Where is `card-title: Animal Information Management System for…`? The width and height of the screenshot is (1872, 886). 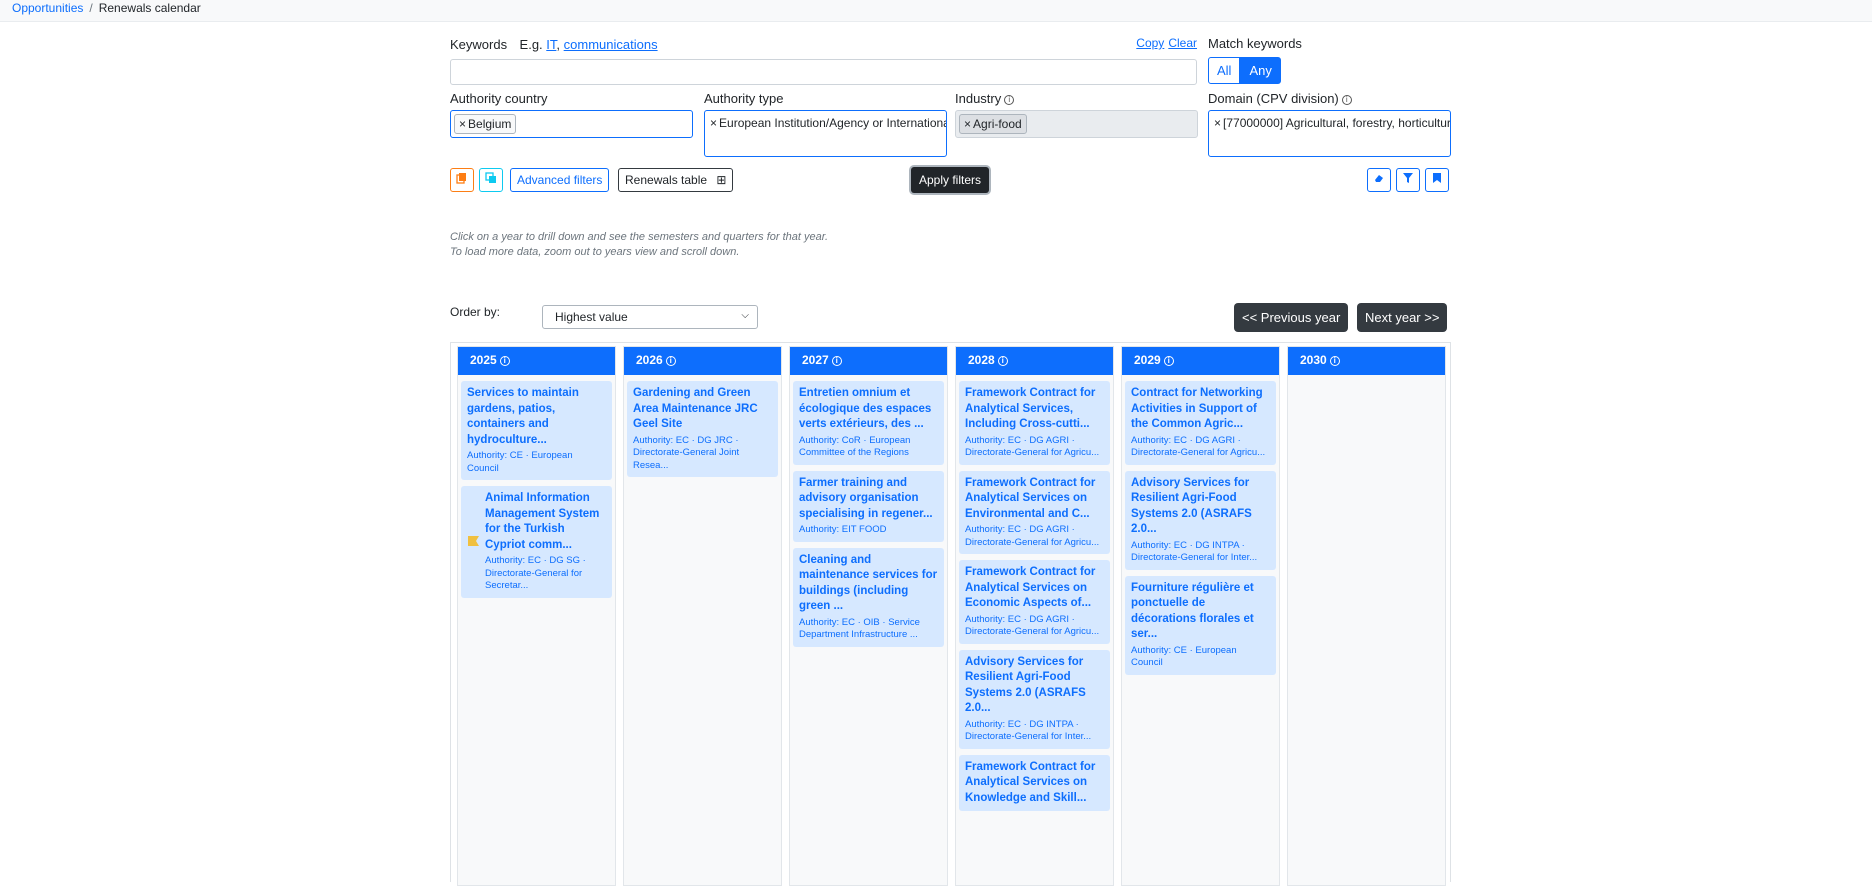 card-title: Animal Information Management System for… is located at coordinates (545, 522).